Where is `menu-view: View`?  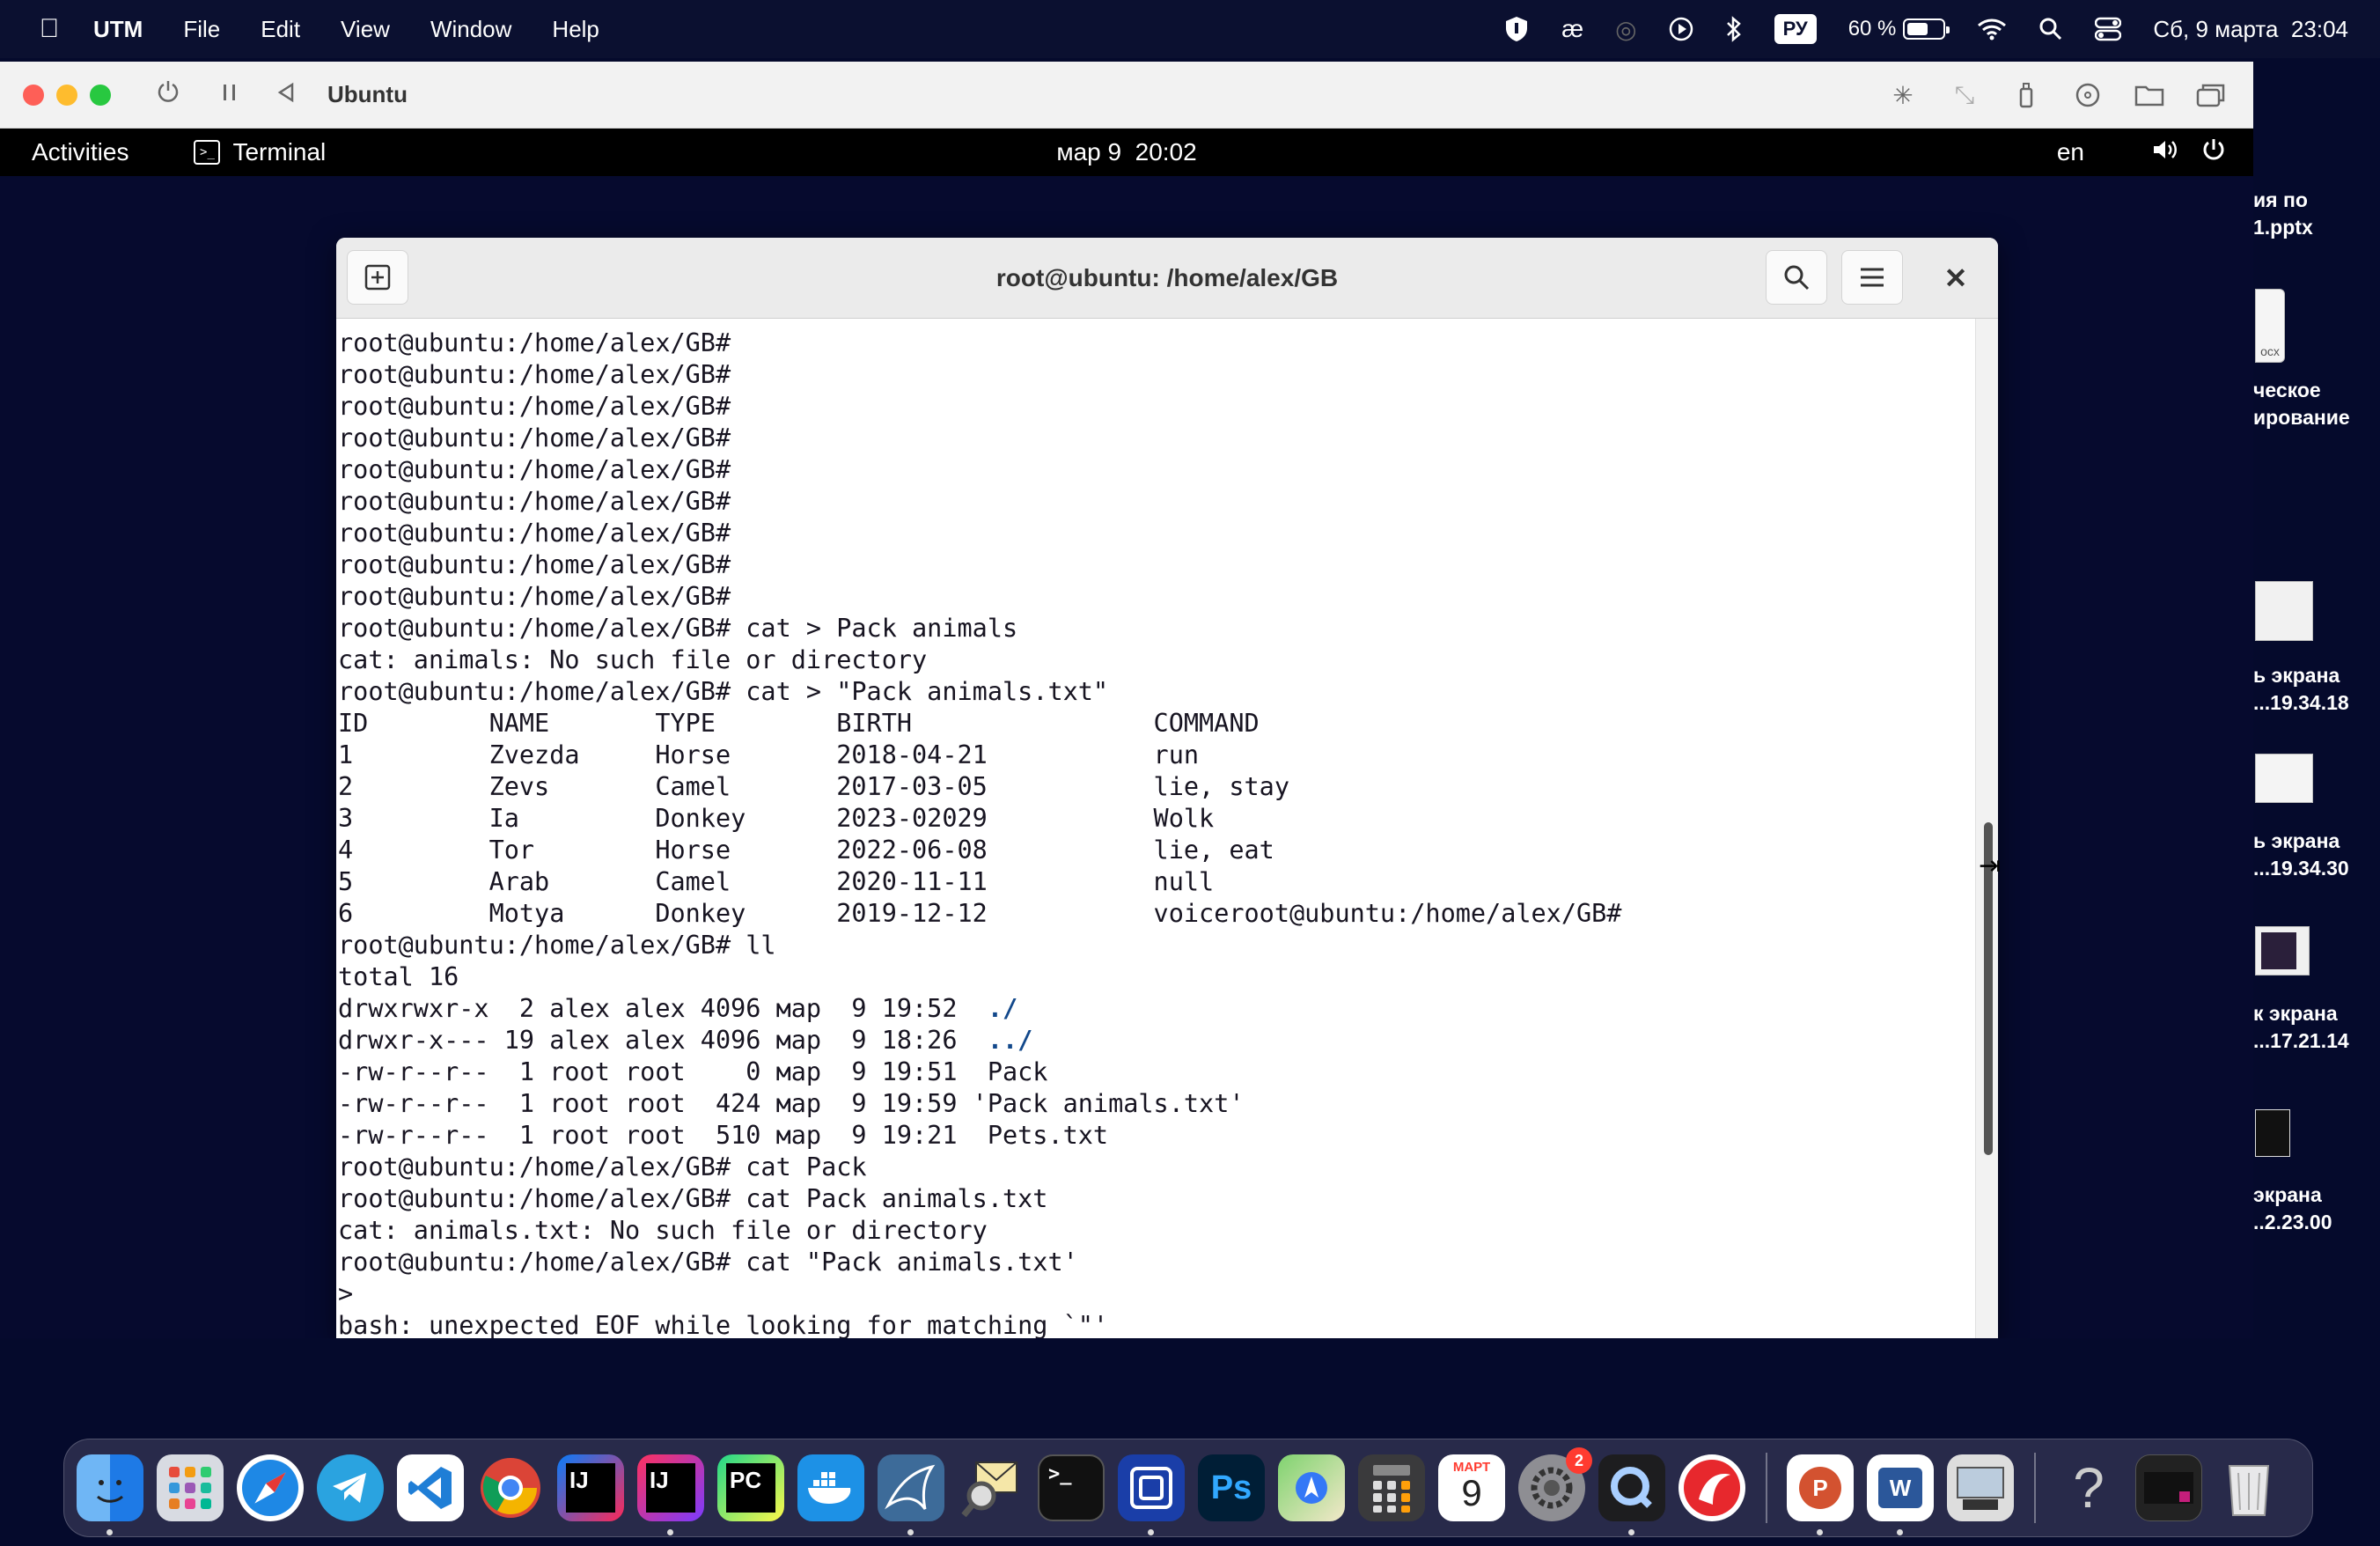 menu-view: View is located at coordinates (365, 29).